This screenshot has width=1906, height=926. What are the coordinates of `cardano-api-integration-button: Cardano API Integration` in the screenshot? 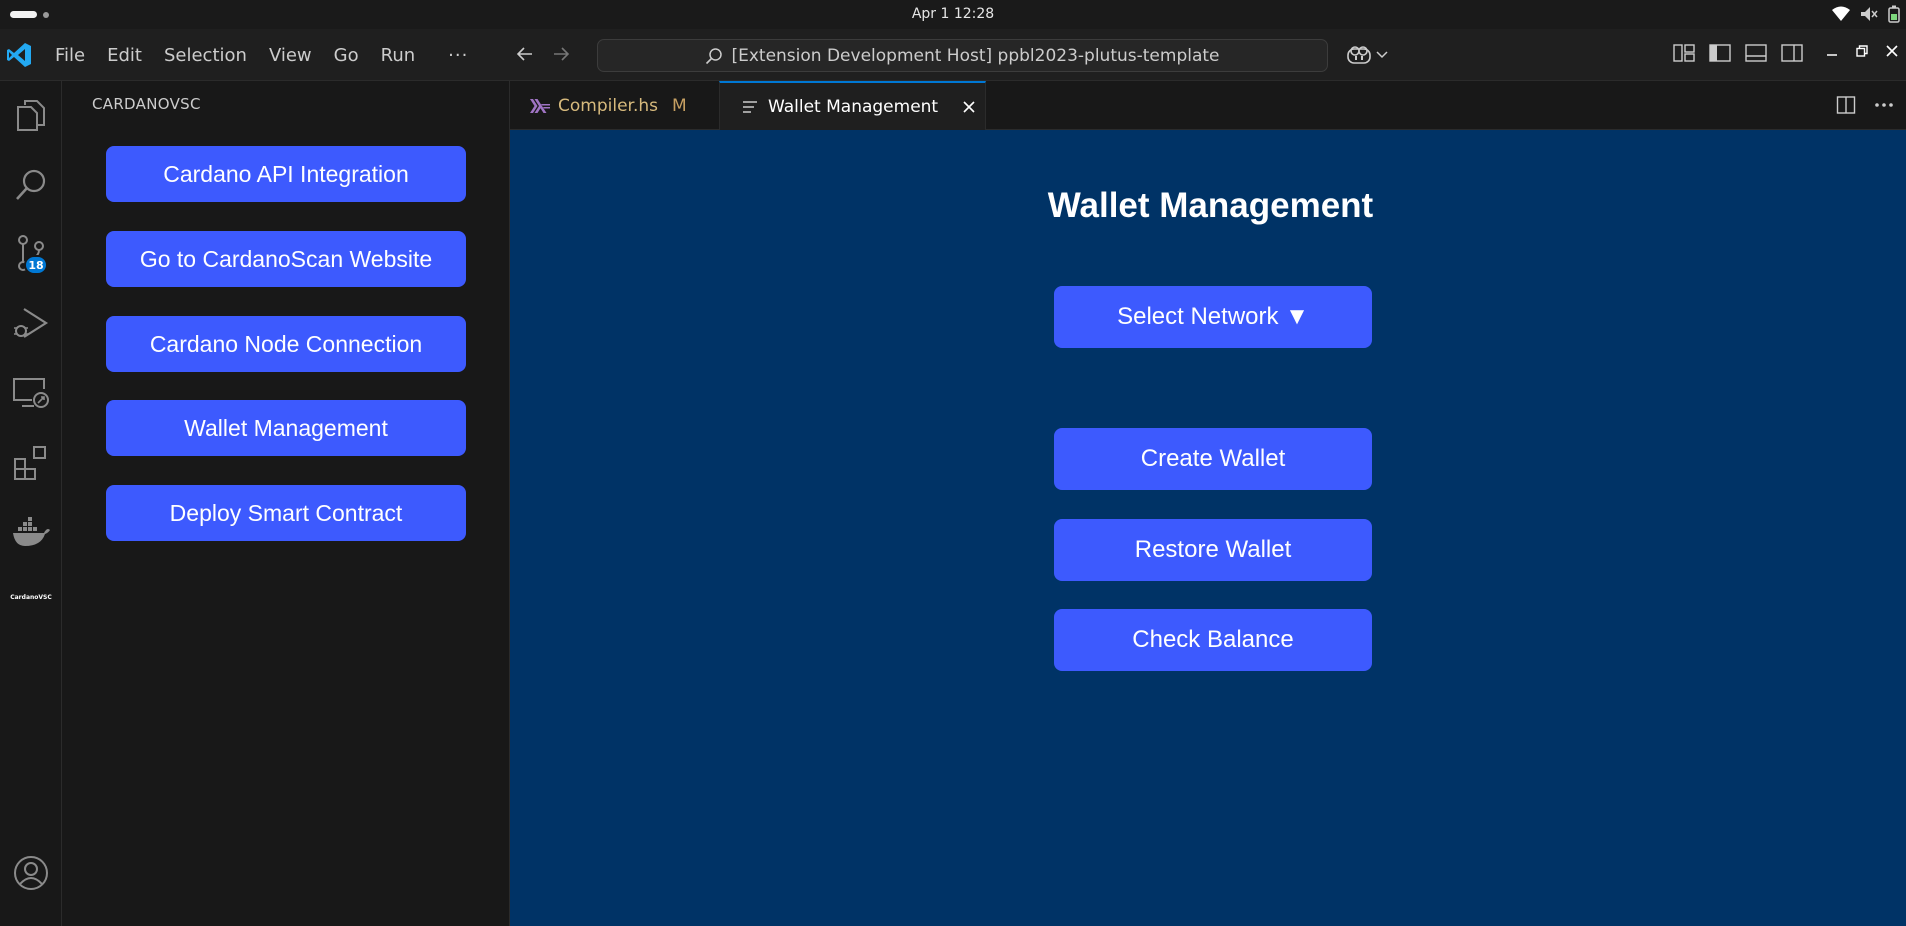 It's located at (286, 174).